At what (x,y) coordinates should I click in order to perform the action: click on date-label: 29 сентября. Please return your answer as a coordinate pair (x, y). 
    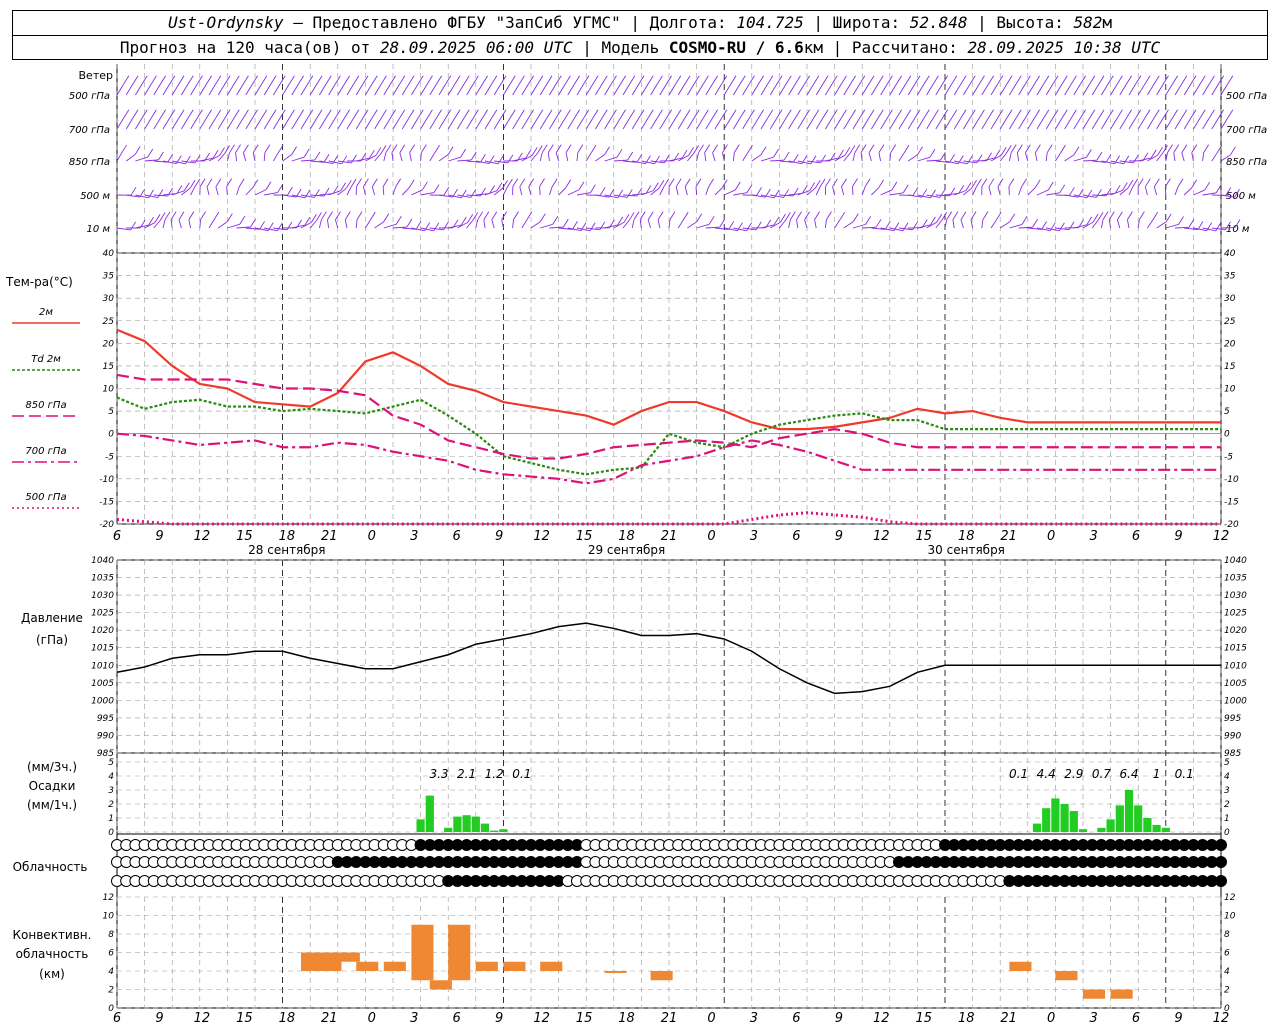
    Looking at the image, I should click on (626, 550).